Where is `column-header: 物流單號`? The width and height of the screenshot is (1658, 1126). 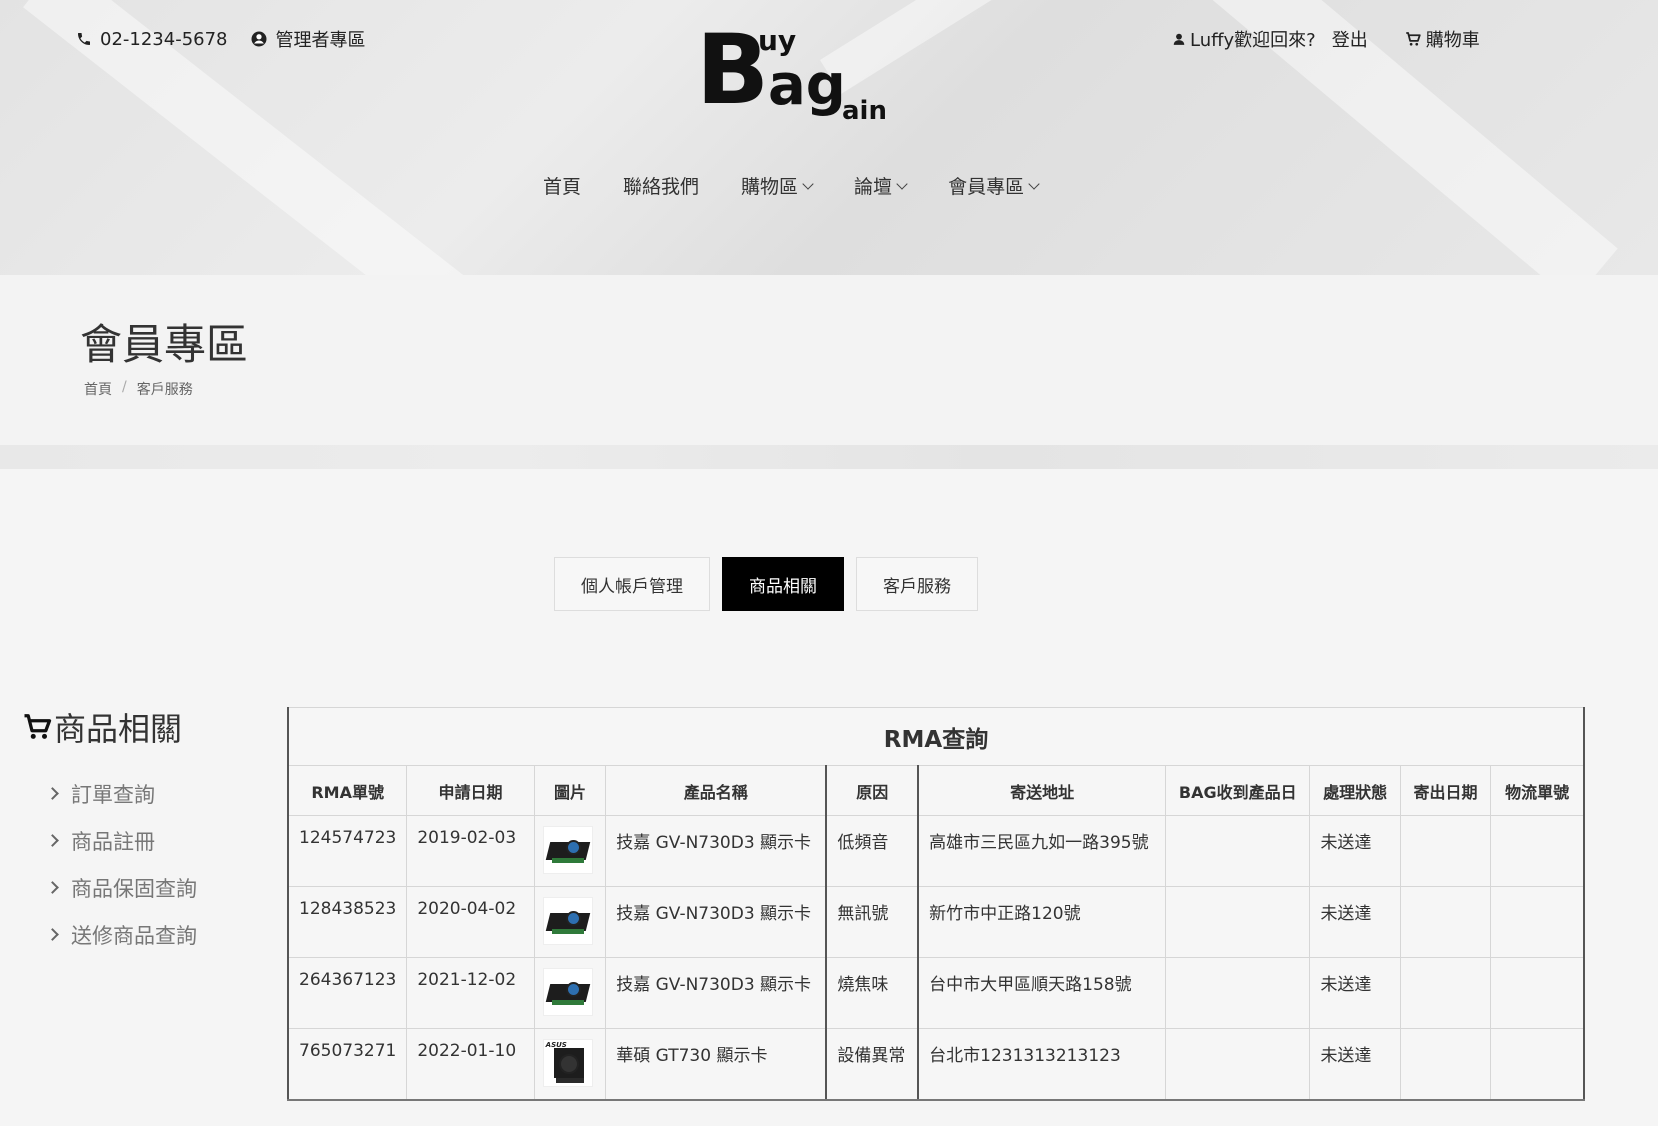
column-header: 物流單號 is located at coordinates (1538, 790).